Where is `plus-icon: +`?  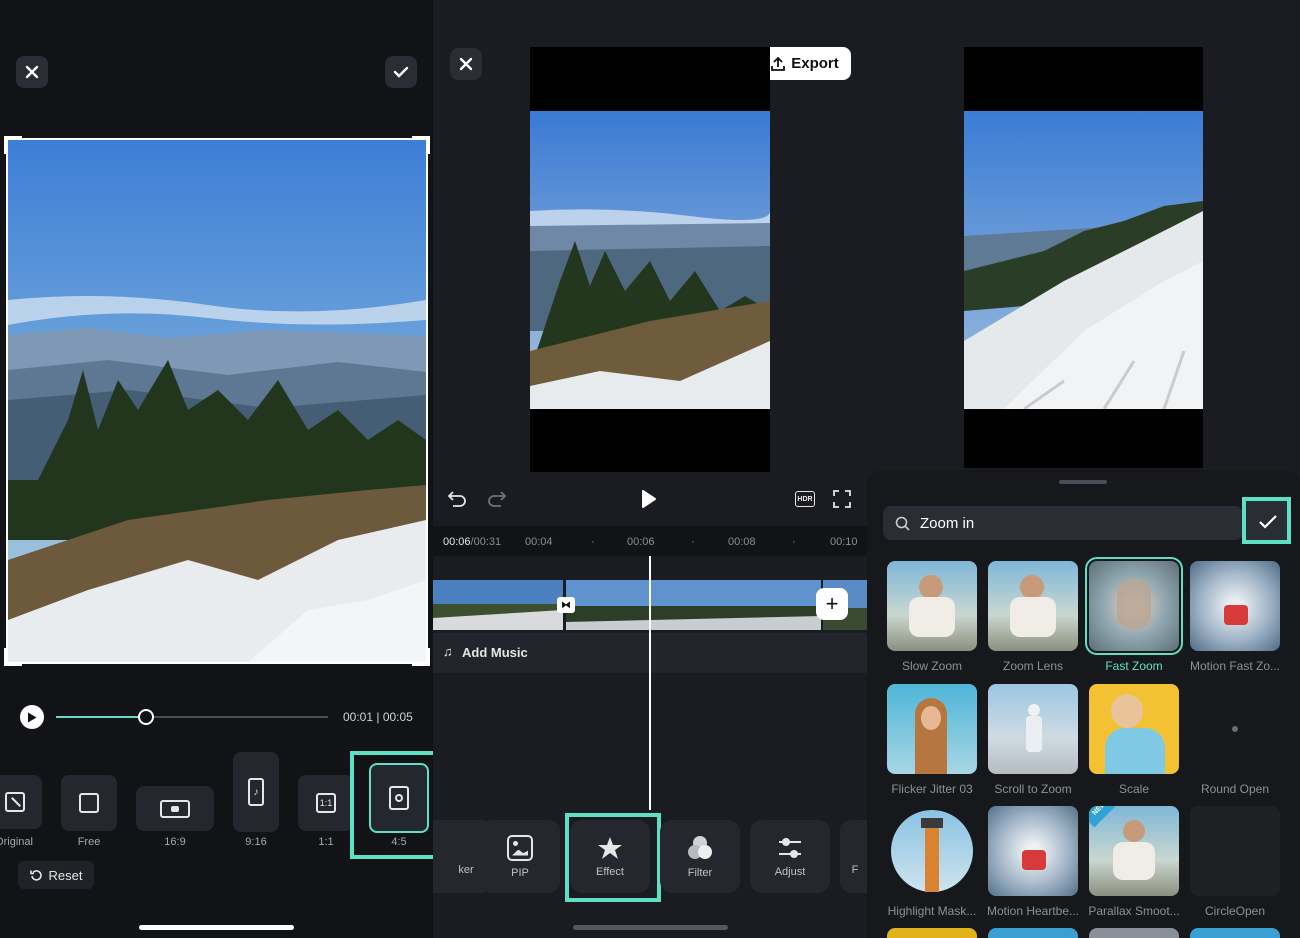
plus-icon: + is located at coordinates (832, 603).